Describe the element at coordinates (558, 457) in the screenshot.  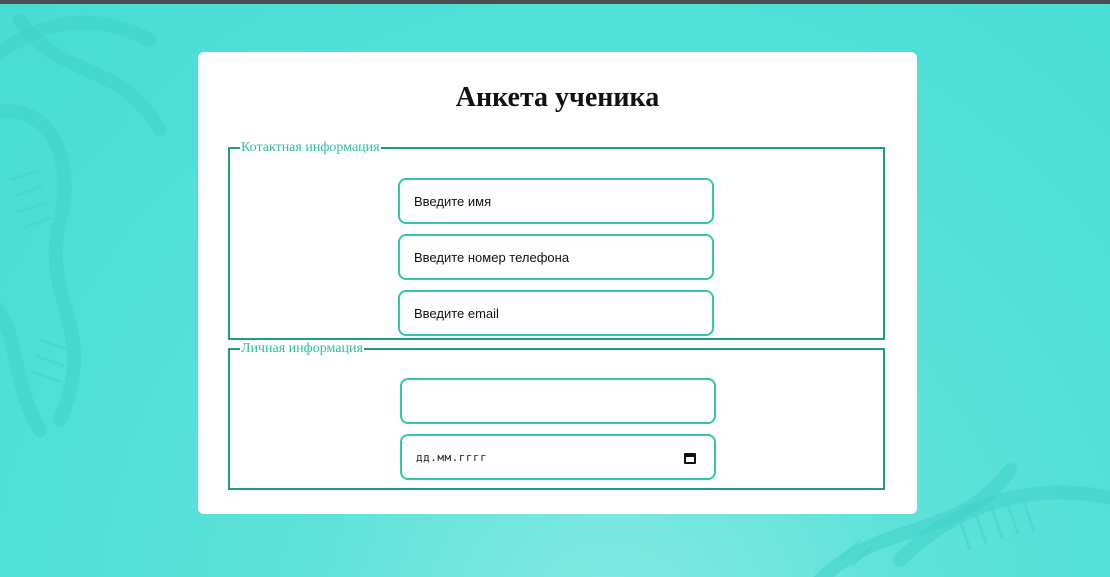
I see `birth-date-input: дд.мм.гггг` at that location.